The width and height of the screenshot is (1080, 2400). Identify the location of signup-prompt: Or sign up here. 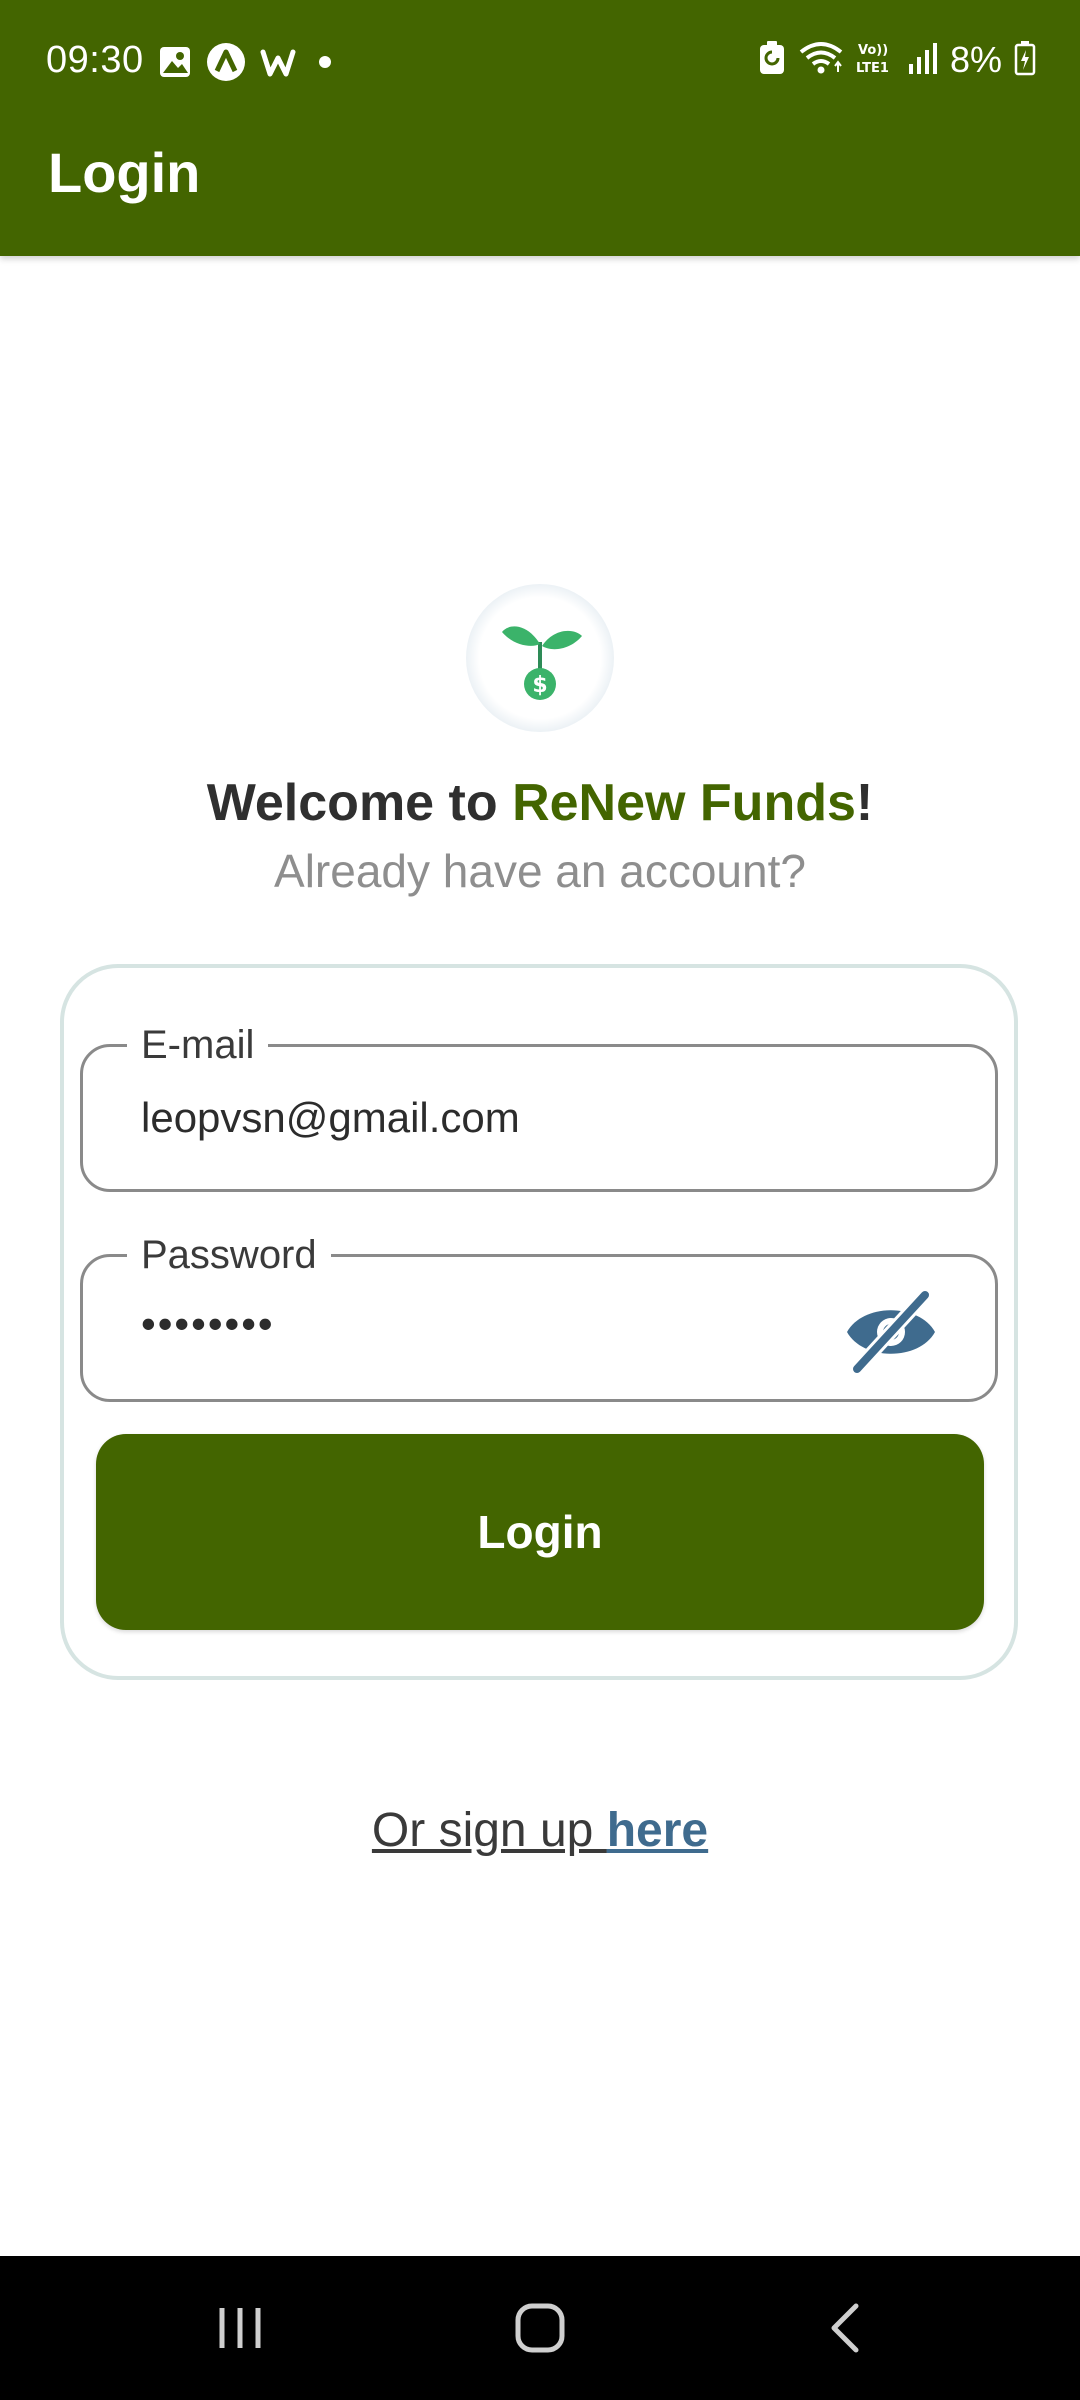
(540, 1831).